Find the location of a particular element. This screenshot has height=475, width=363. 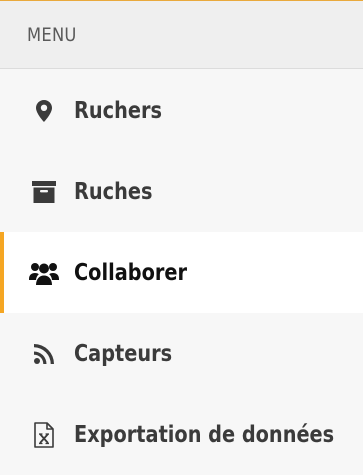

map-marker-icon is located at coordinates (44, 111).